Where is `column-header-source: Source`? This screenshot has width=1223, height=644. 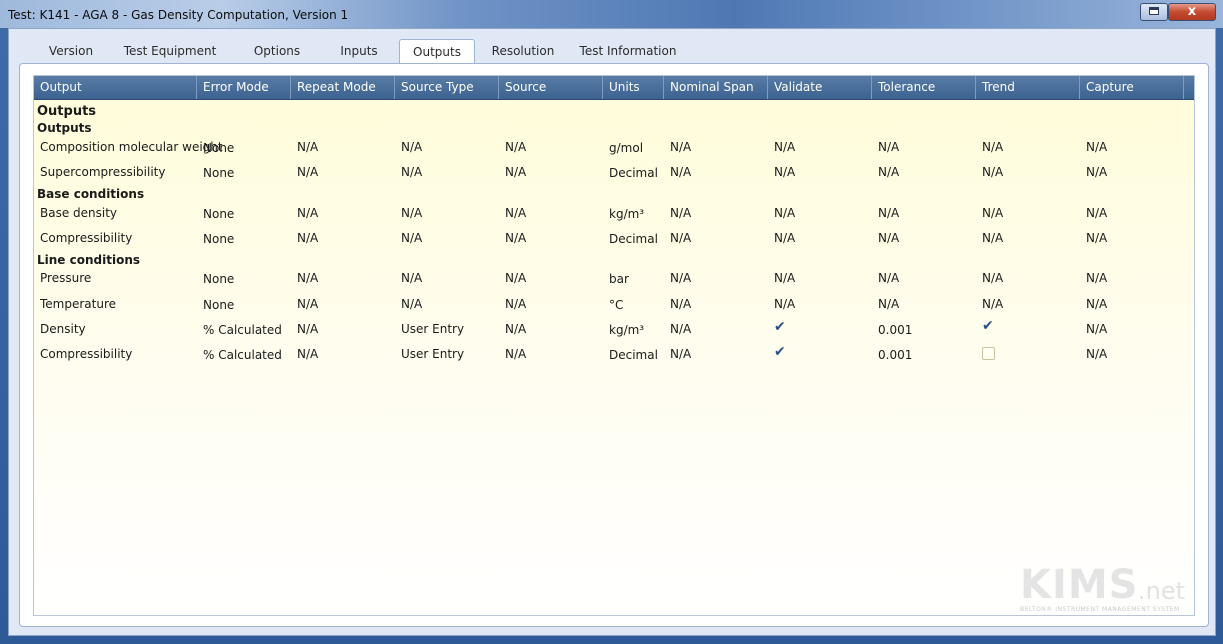 column-header-source: Source is located at coordinates (551, 87).